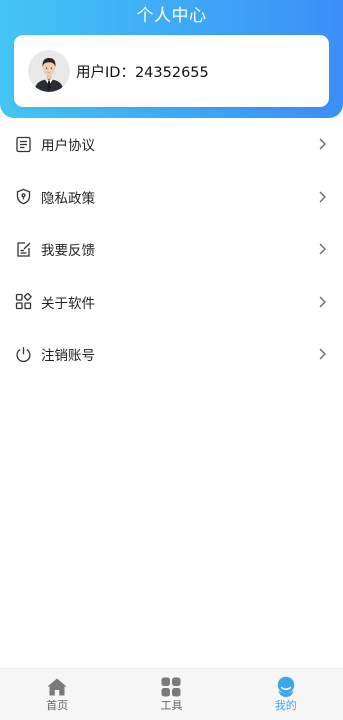 This screenshot has height=720, width=343. Describe the element at coordinates (68, 146) in the screenshot. I see `menu-item-label: 用户协议` at that location.